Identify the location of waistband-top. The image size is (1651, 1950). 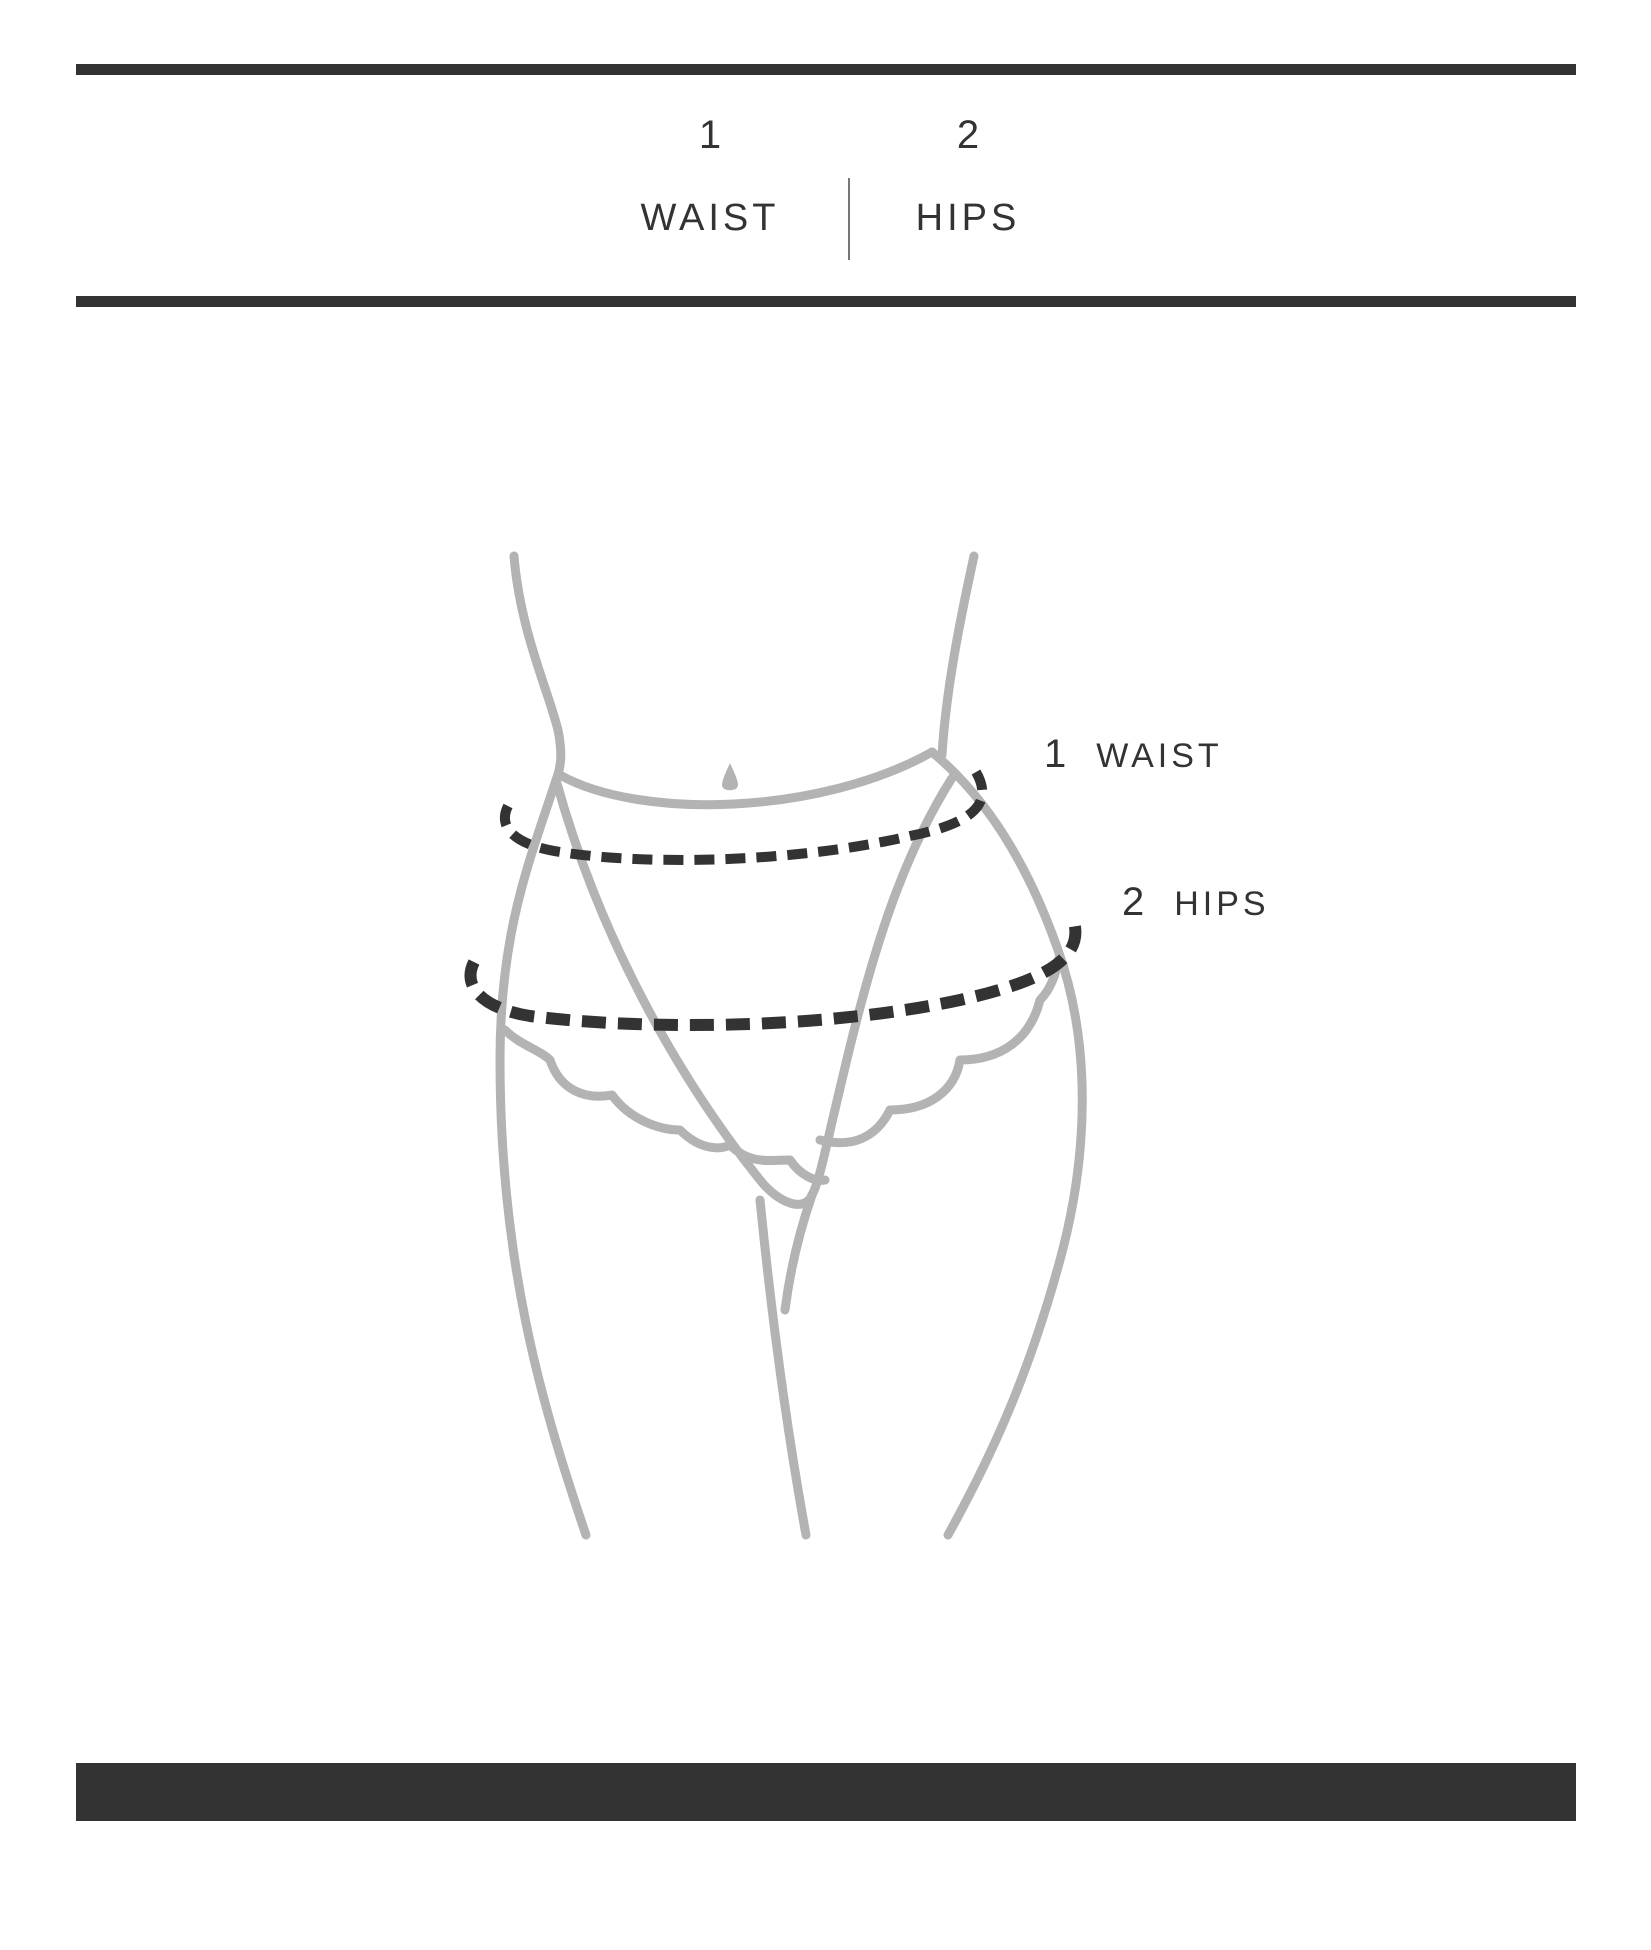
(746, 778).